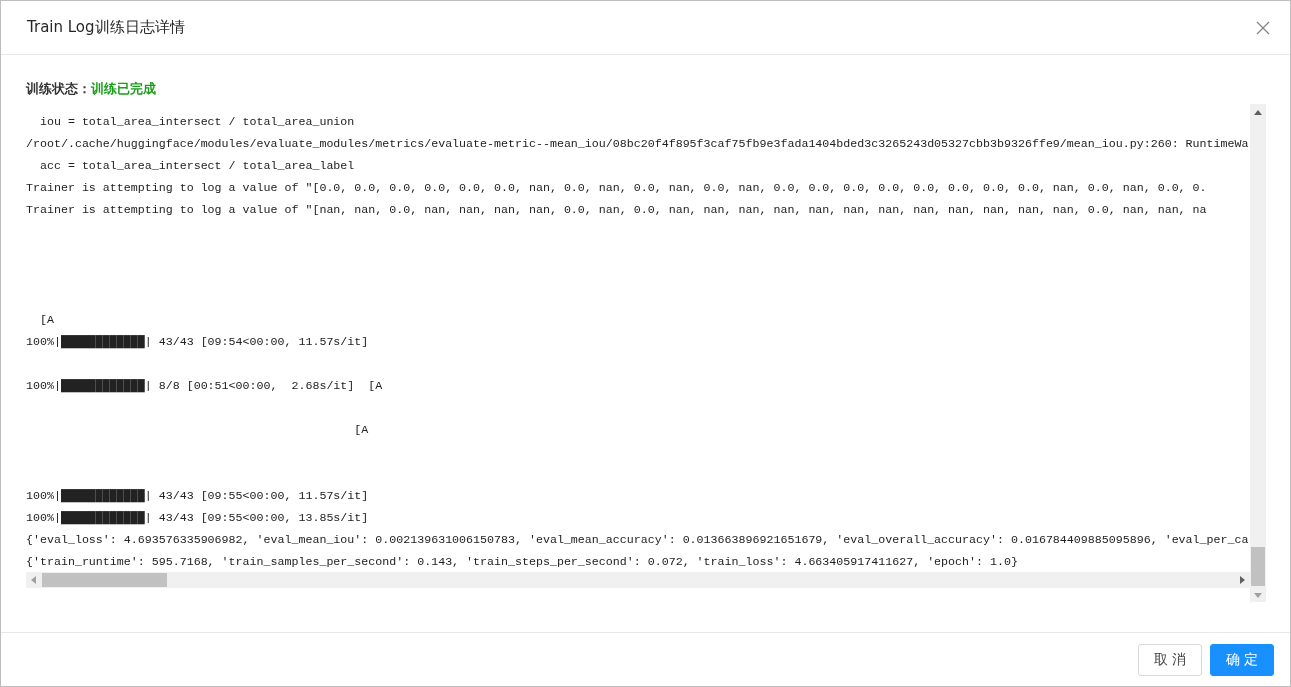  Describe the element at coordinates (1258, 112) in the screenshot. I see `scroll-up-icon` at that location.